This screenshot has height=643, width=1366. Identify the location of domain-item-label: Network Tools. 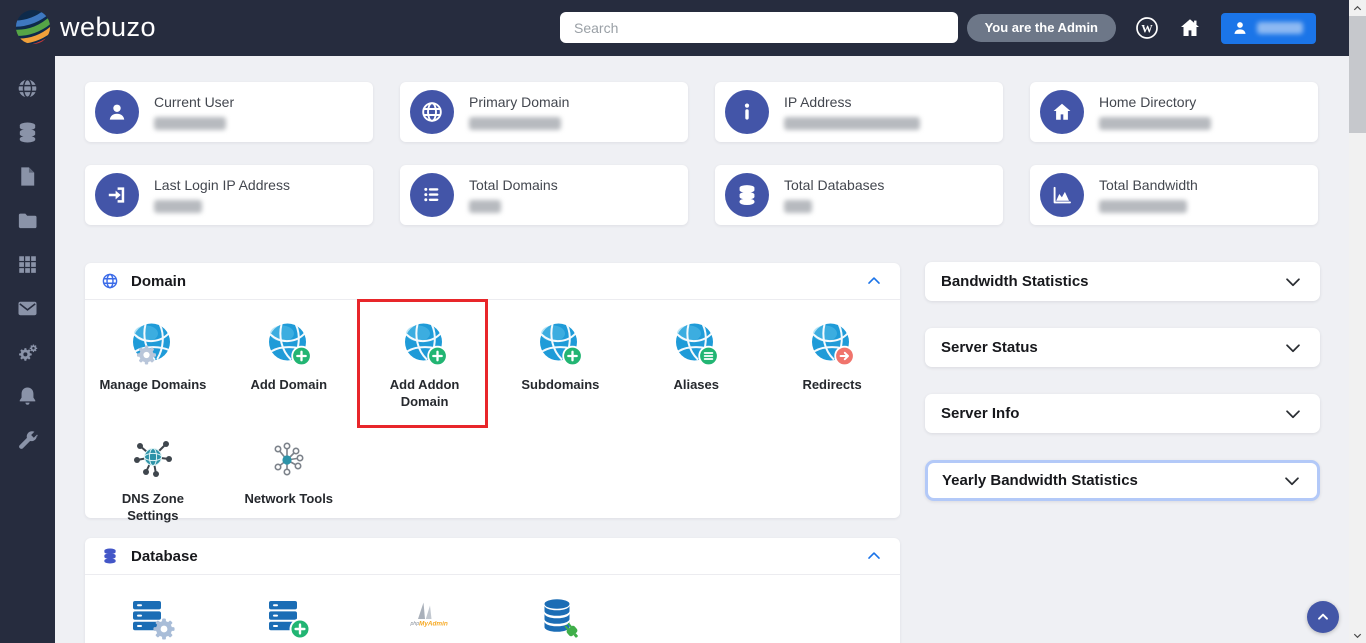
(289, 498).